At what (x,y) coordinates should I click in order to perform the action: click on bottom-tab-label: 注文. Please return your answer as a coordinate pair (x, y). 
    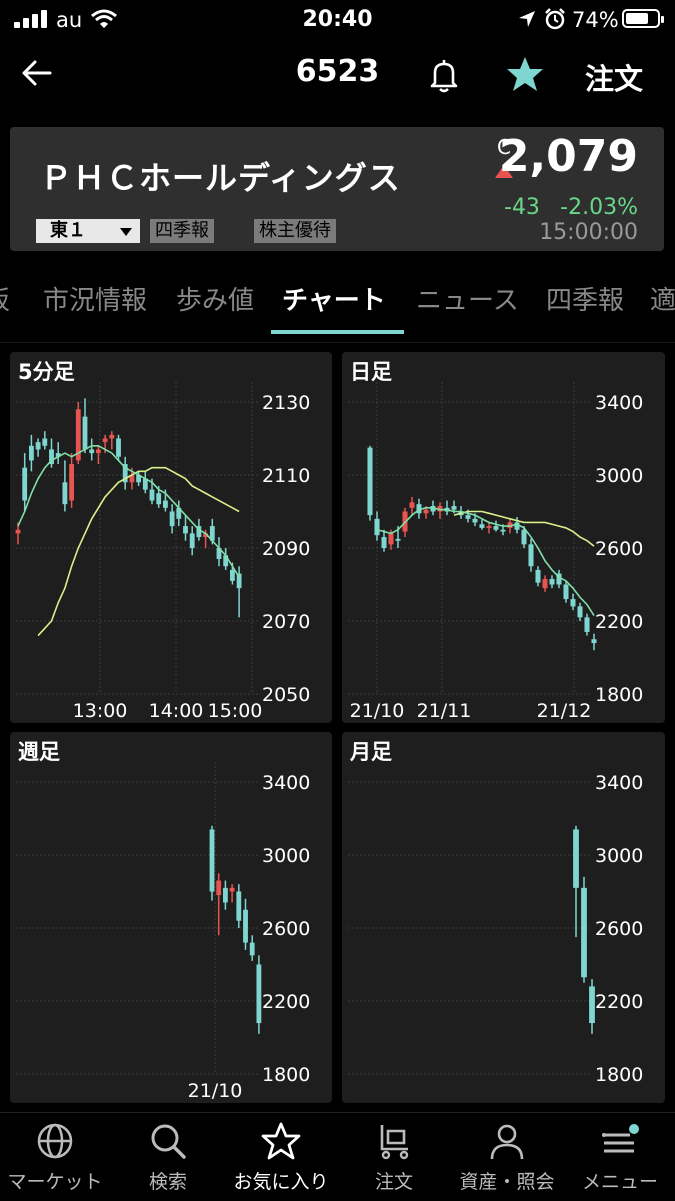
    Looking at the image, I should click on (393, 1182).